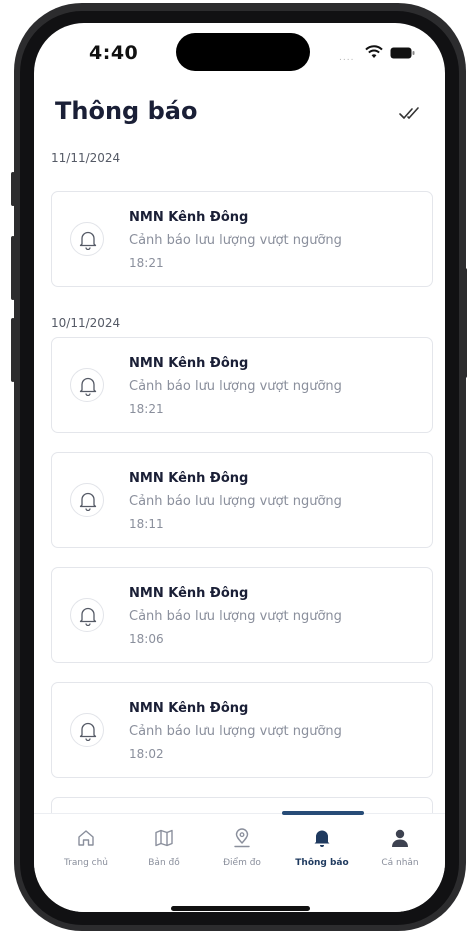  Describe the element at coordinates (164, 863) in the screenshot. I see `tab-label: Bản đồ` at that location.